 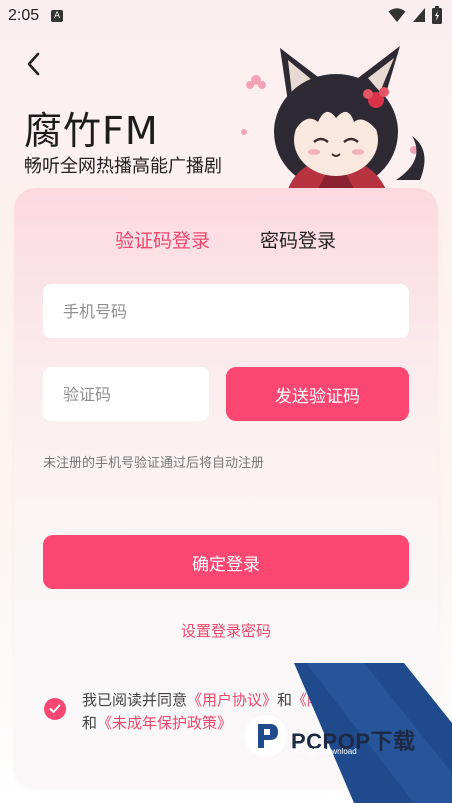 I want to click on user-agreement-link: 《用户协议》, so click(x=232, y=700).